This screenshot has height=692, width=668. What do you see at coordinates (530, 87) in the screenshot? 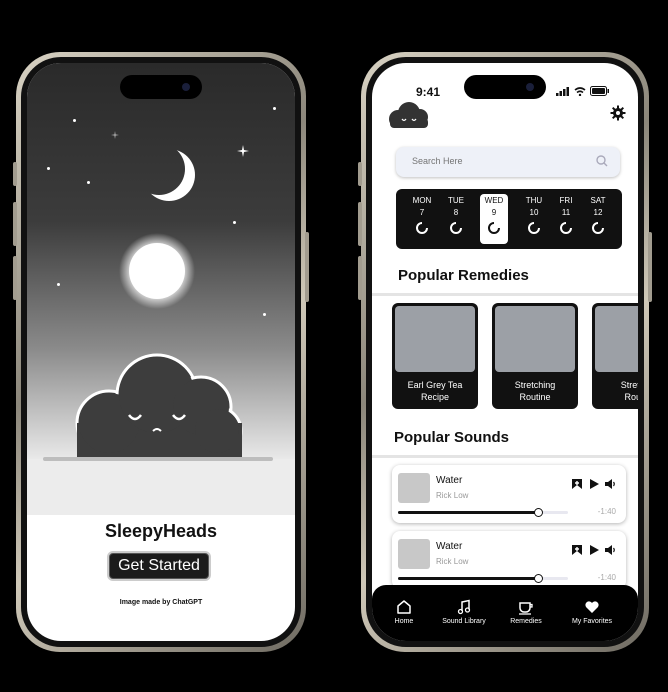
I see `camera-icon` at bounding box center [530, 87].